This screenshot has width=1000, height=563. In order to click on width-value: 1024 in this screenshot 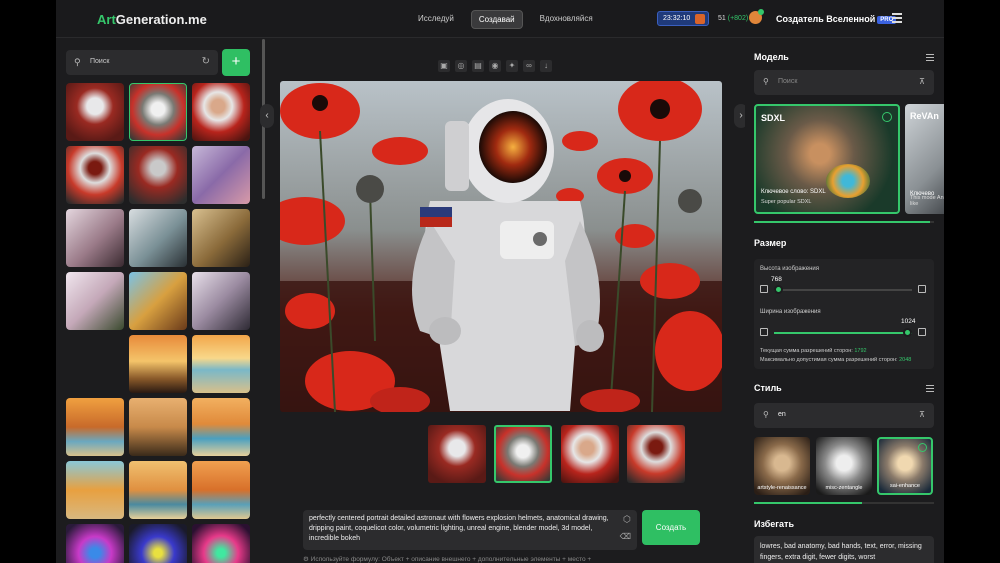, I will do `click(908, 321)`.